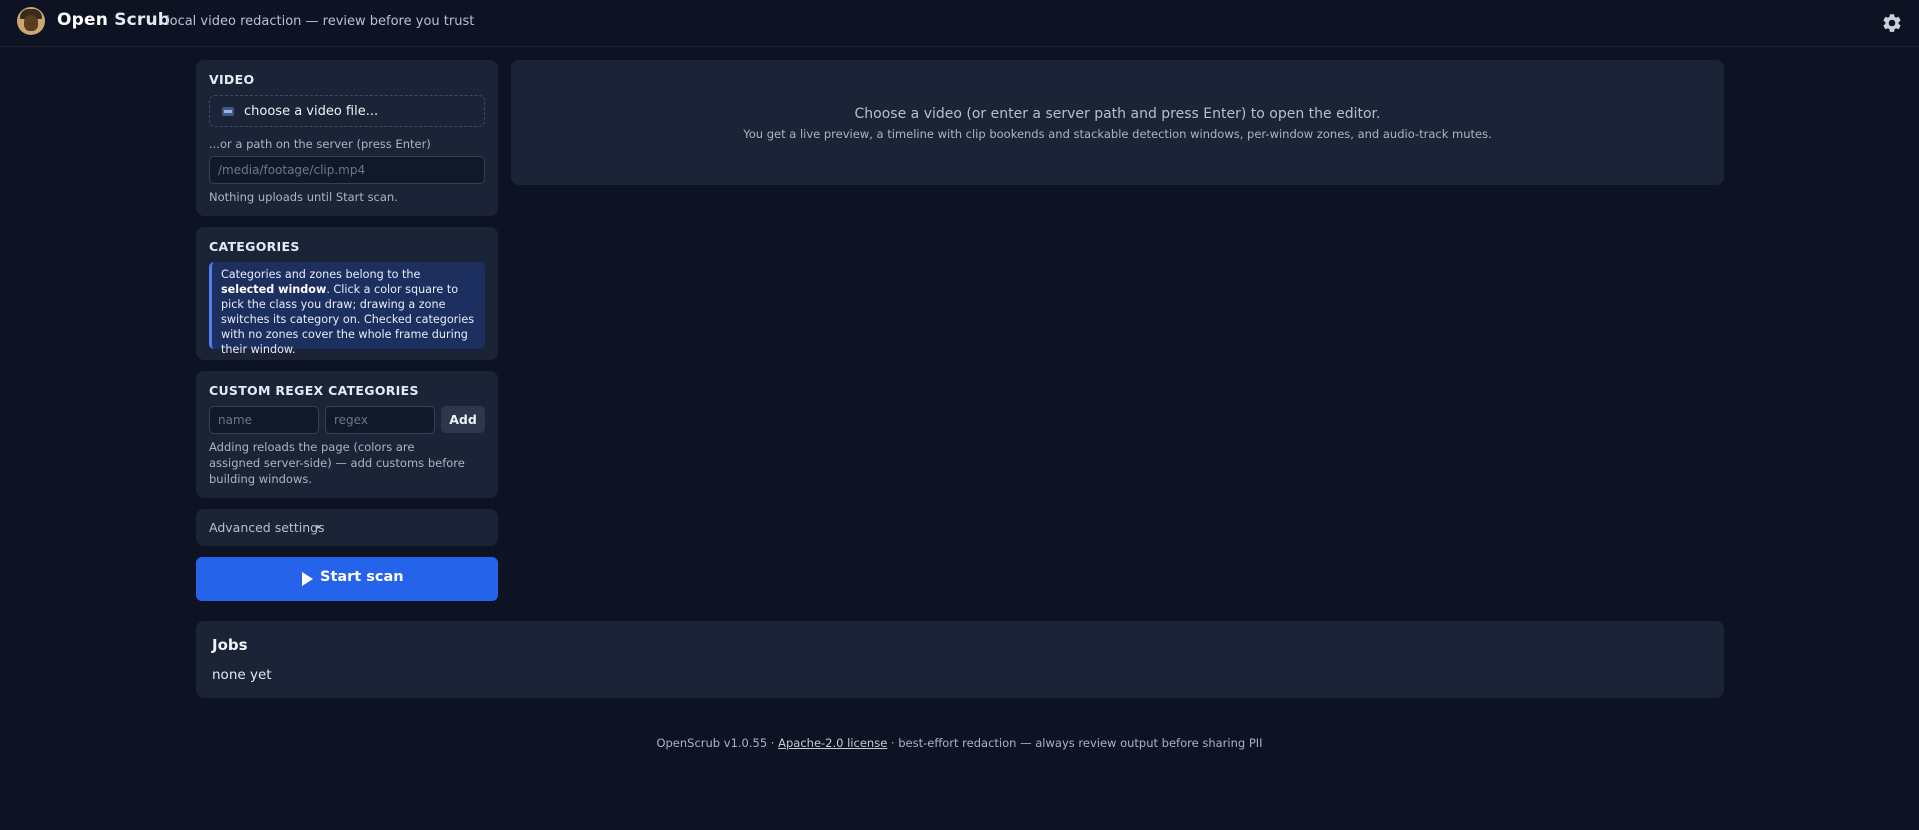 This screenshot has height=830, width=1919. I want to click on jobs-title: Jobs, so click(230, 645).